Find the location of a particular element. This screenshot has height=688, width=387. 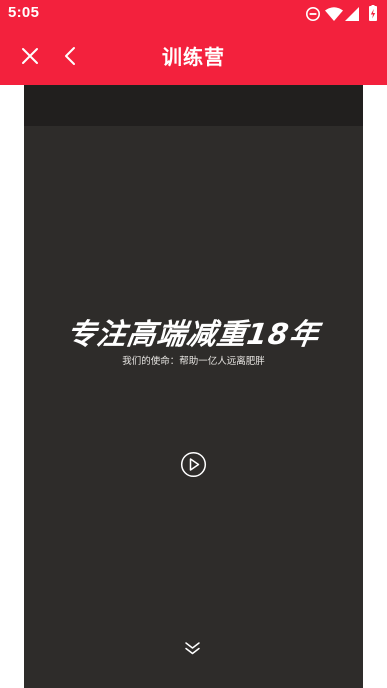

scroll-down-button is located at coordinates (192, 648).